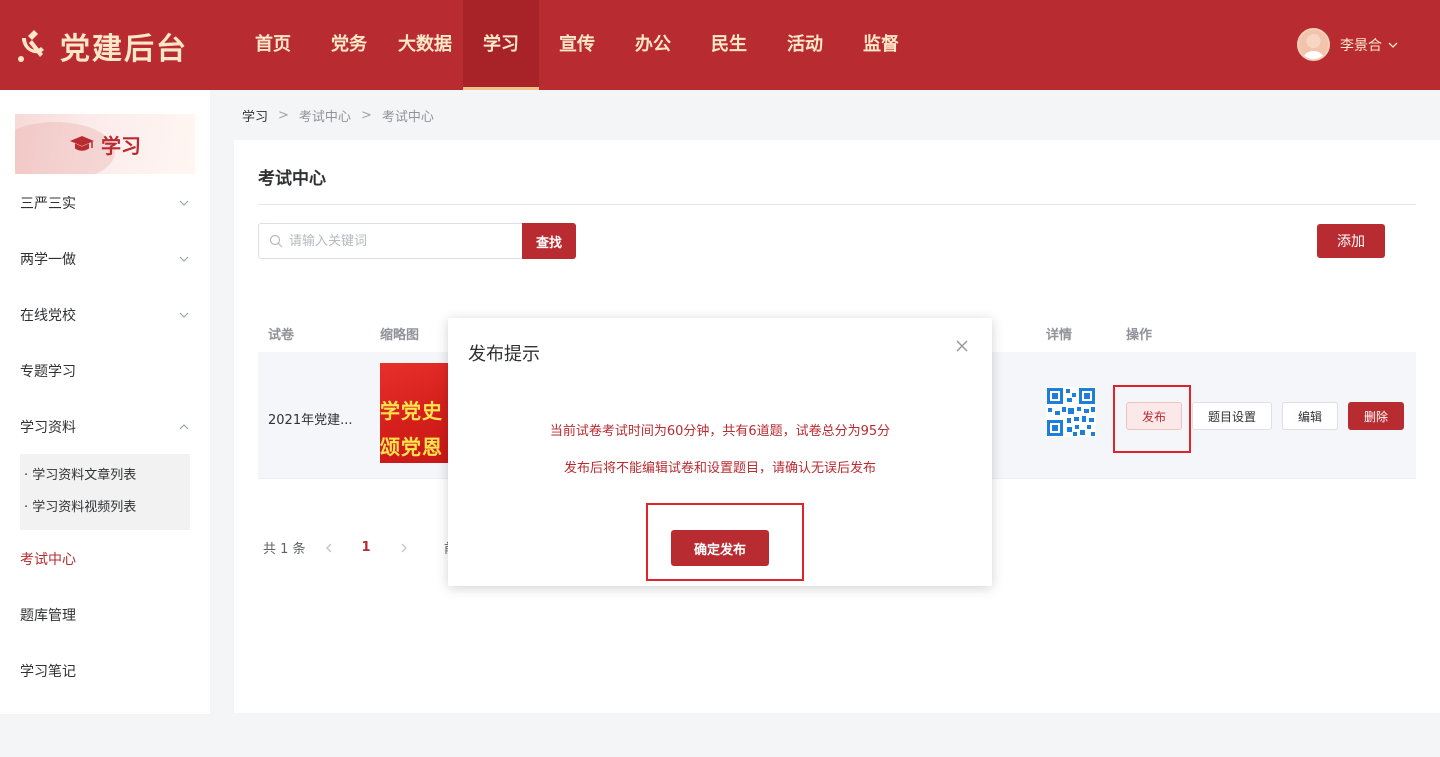  I want to click on dialog-title: 发布提示, so click(504, 354).